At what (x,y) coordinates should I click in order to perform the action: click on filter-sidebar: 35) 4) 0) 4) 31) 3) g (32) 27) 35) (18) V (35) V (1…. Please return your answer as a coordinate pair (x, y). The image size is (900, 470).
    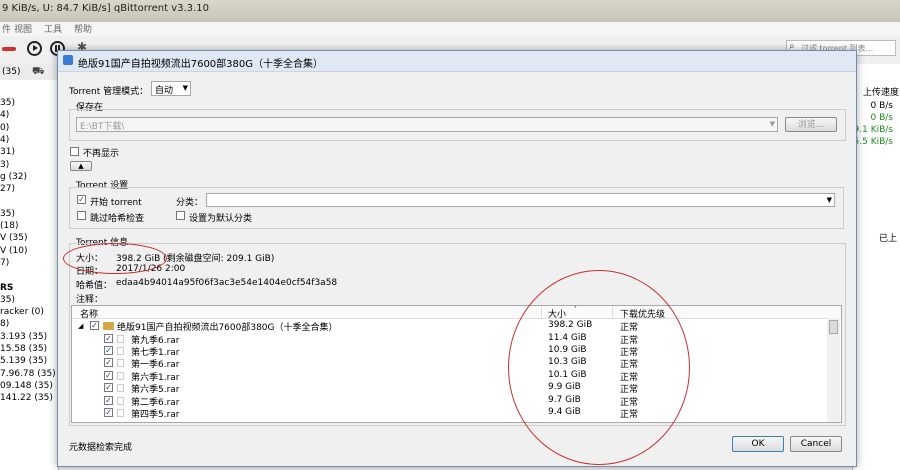
    Looking at the image, I should click on (29, 275).